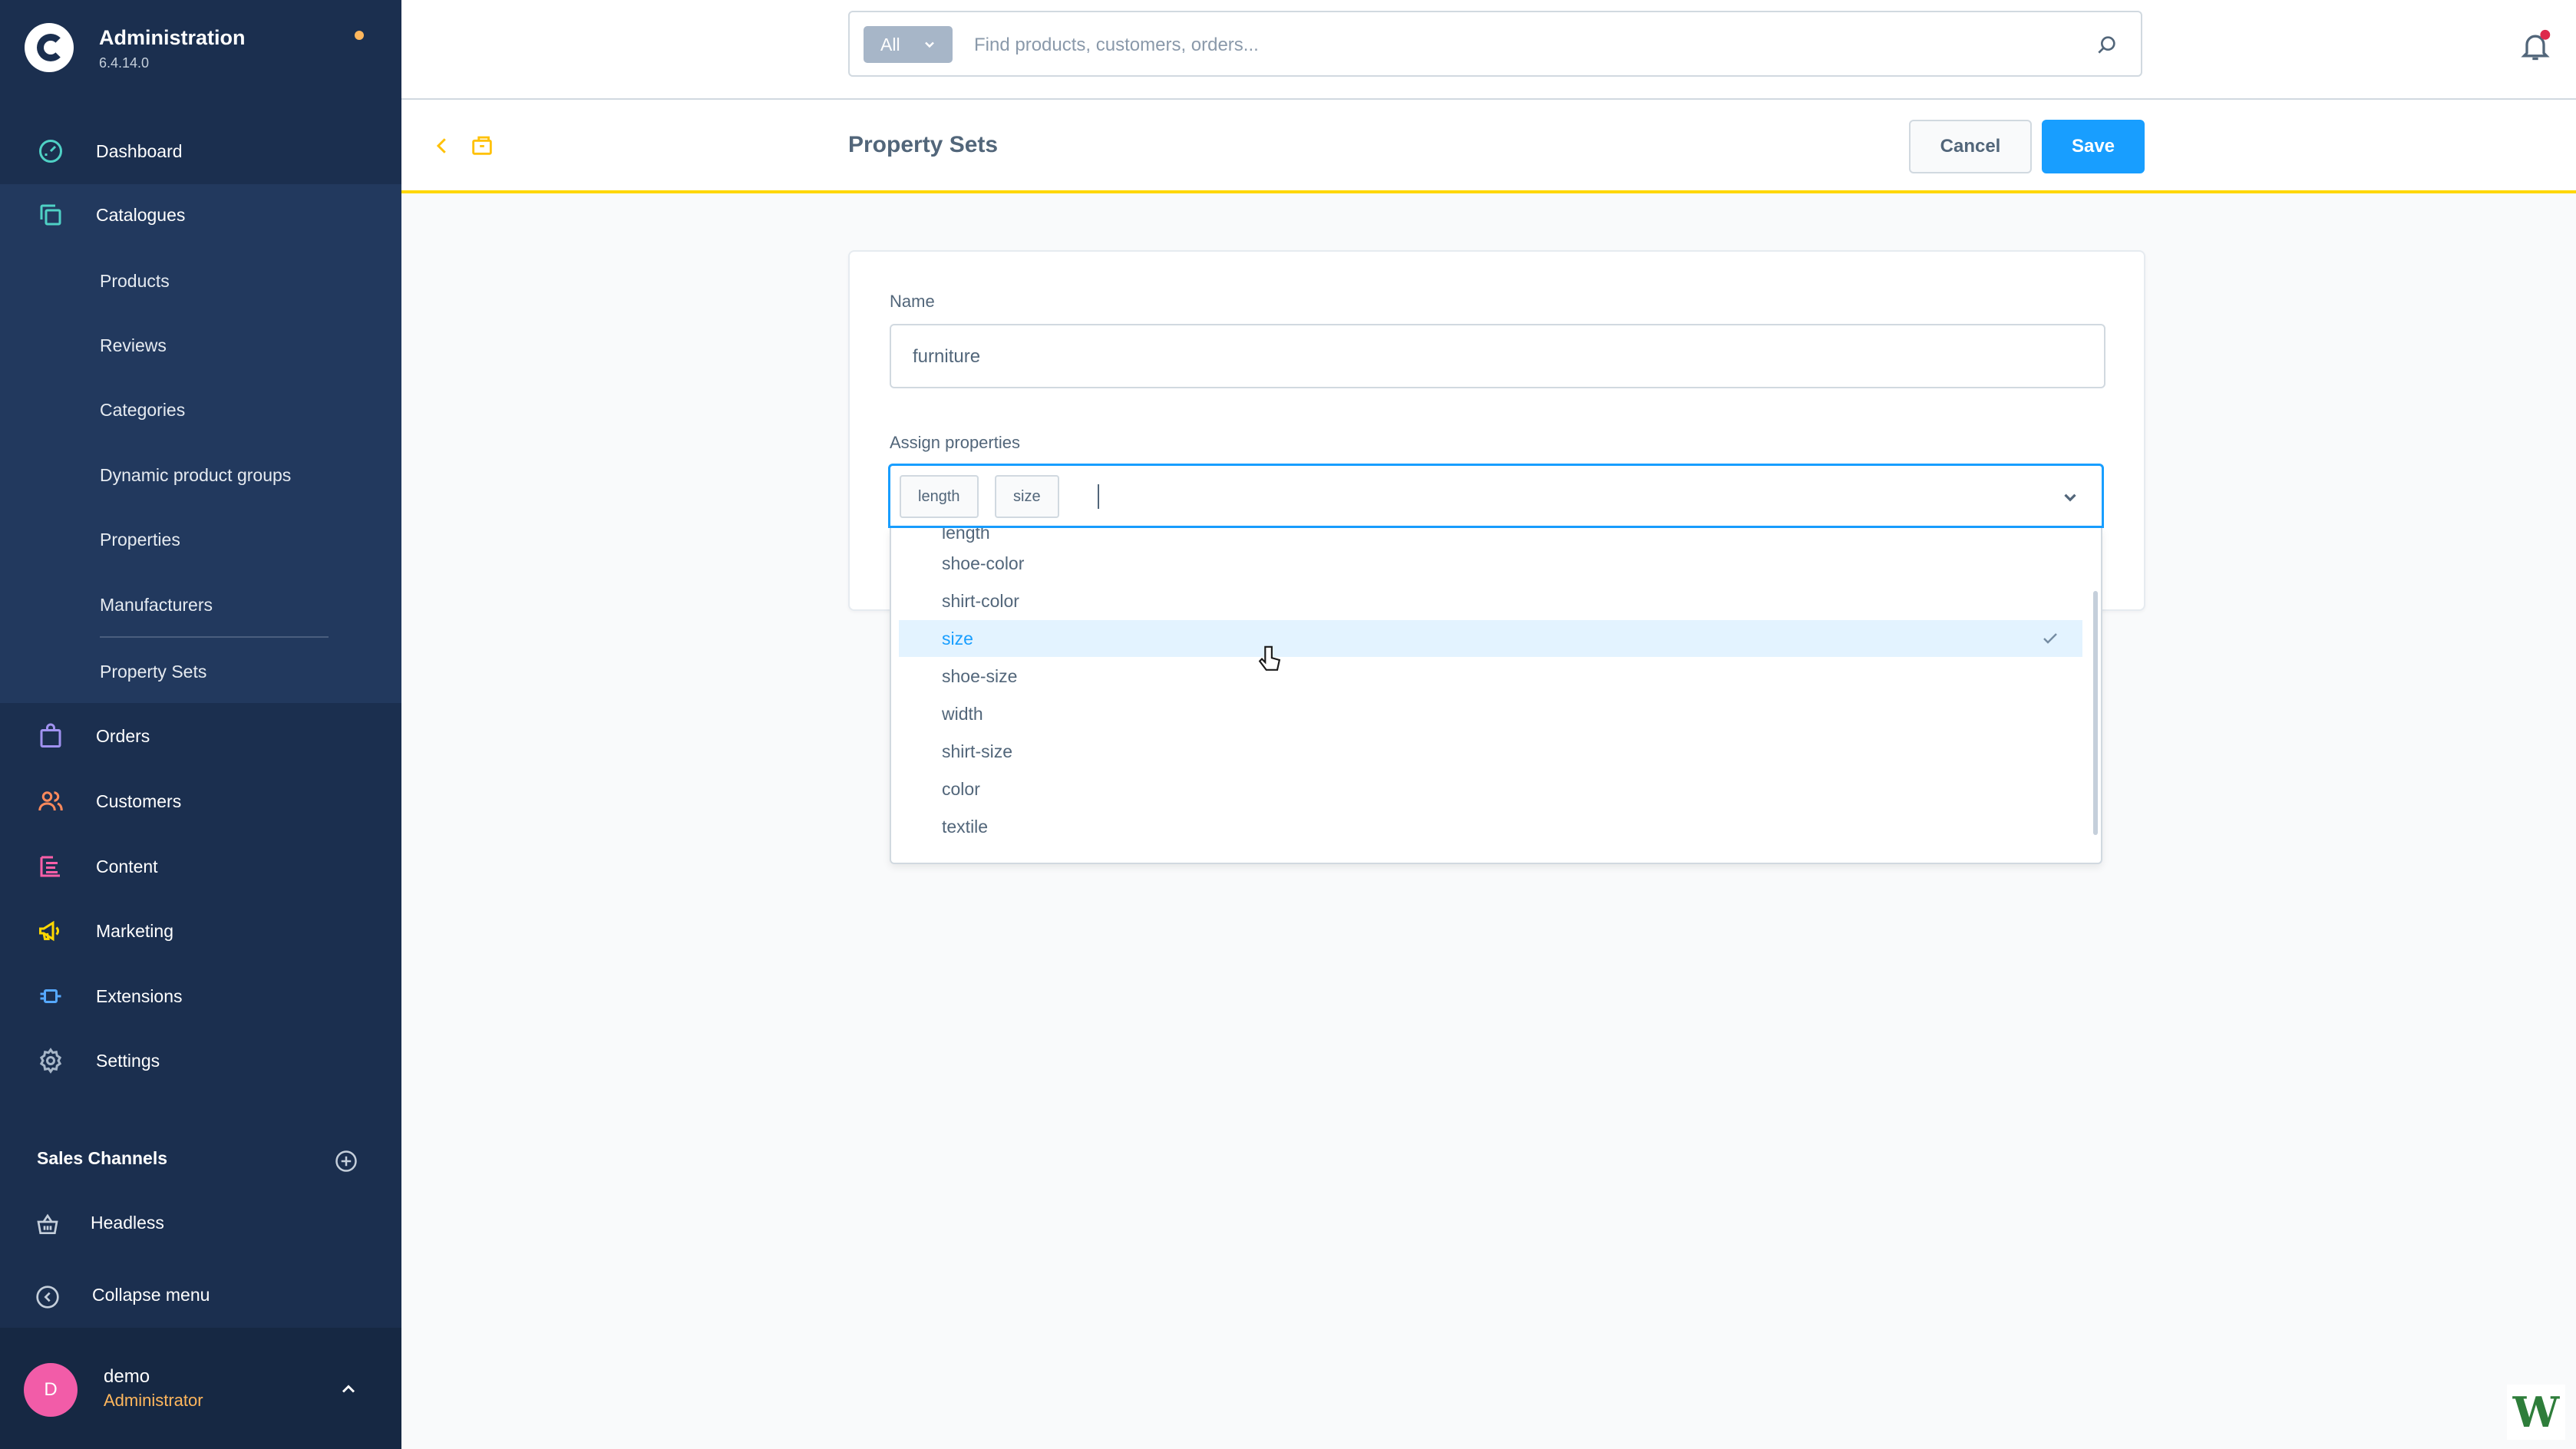  What do you see at coordinates (200, 1388) in the screenshot?
I see `user-menu: D demo Administrator` at bounding box center [200, 1388].